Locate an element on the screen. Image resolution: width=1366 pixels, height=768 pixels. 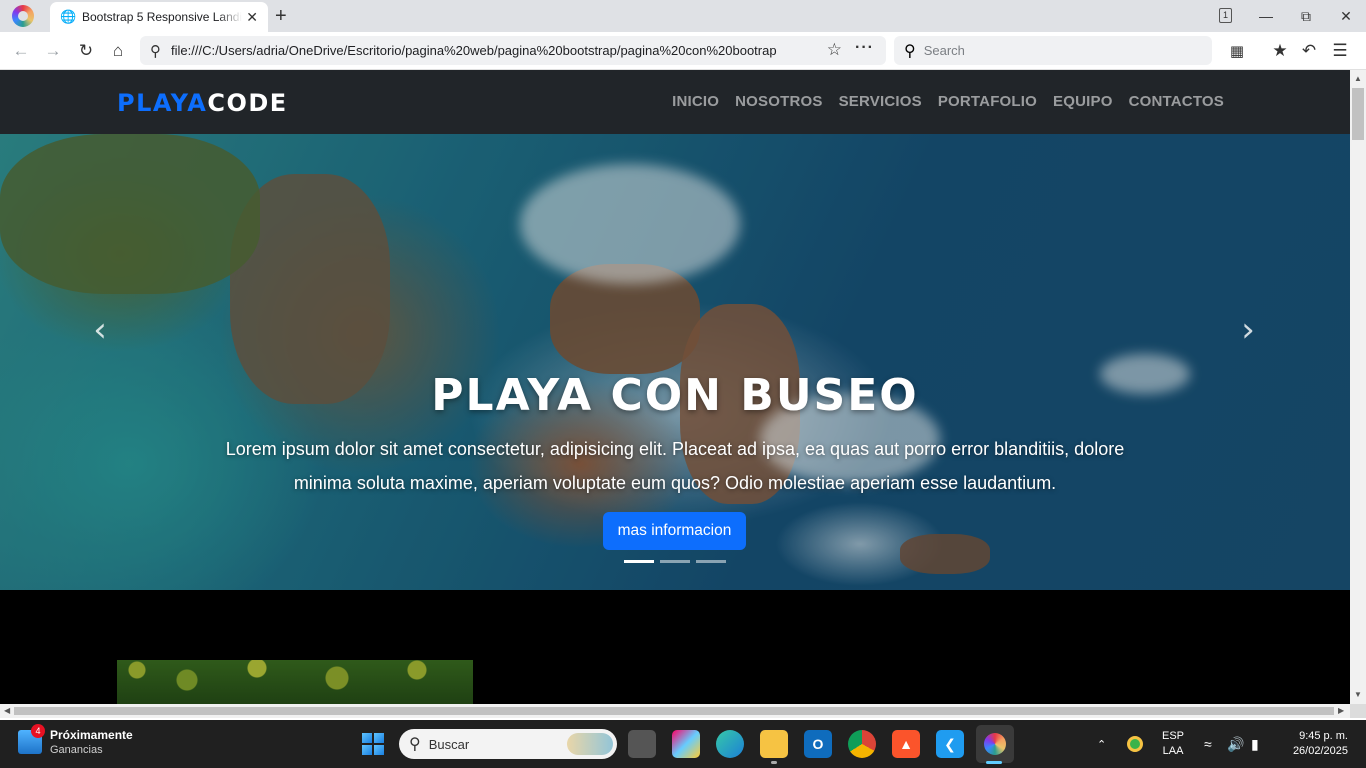
tray-app-icon is located at coordinates (1135, 744).